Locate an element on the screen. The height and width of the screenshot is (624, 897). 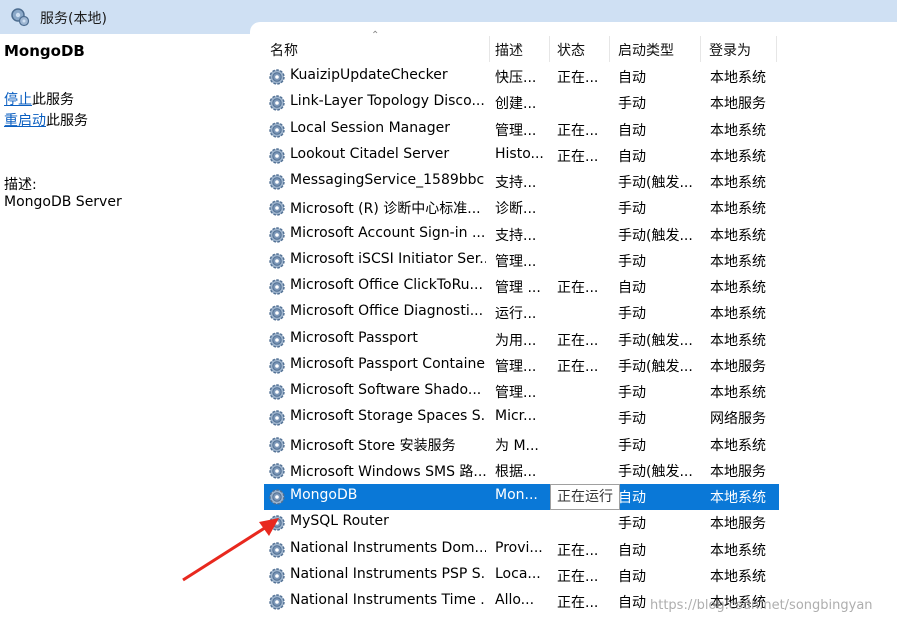
service-row: Link-Layer Topology Disco... 创建... 手动 本地服务 is located at coordinates (521, 103).